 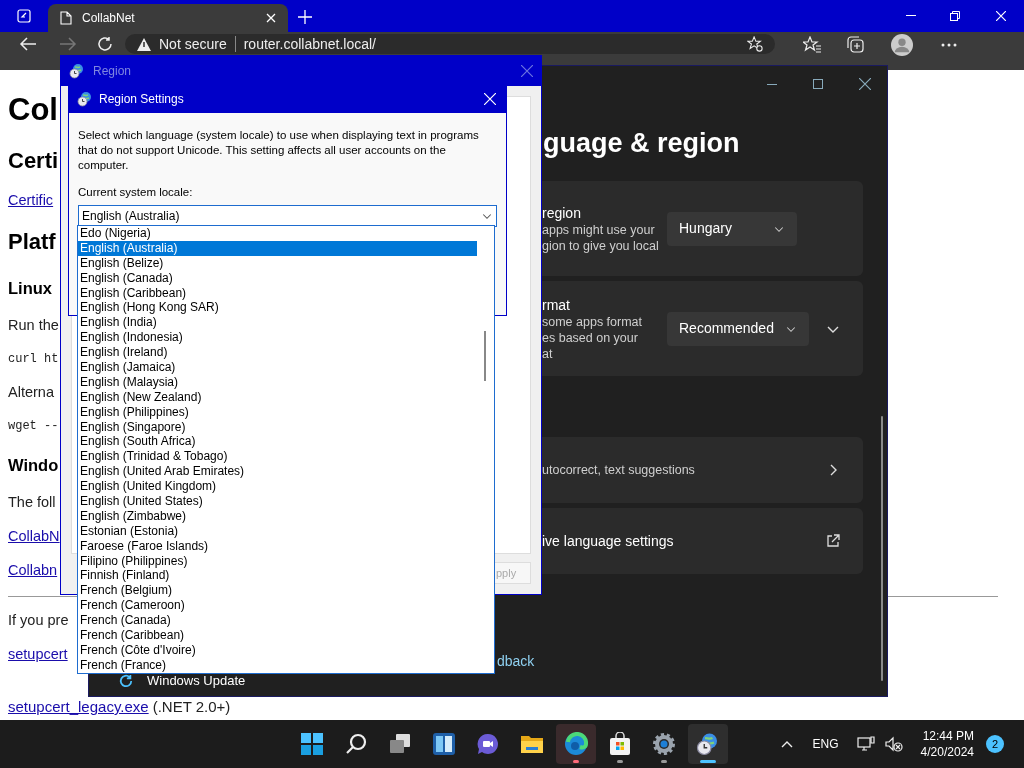 What do you see at coordinates (995, 744) in the screenshot?
I see `notification-badge: 2` at bounding box center [995, 744].